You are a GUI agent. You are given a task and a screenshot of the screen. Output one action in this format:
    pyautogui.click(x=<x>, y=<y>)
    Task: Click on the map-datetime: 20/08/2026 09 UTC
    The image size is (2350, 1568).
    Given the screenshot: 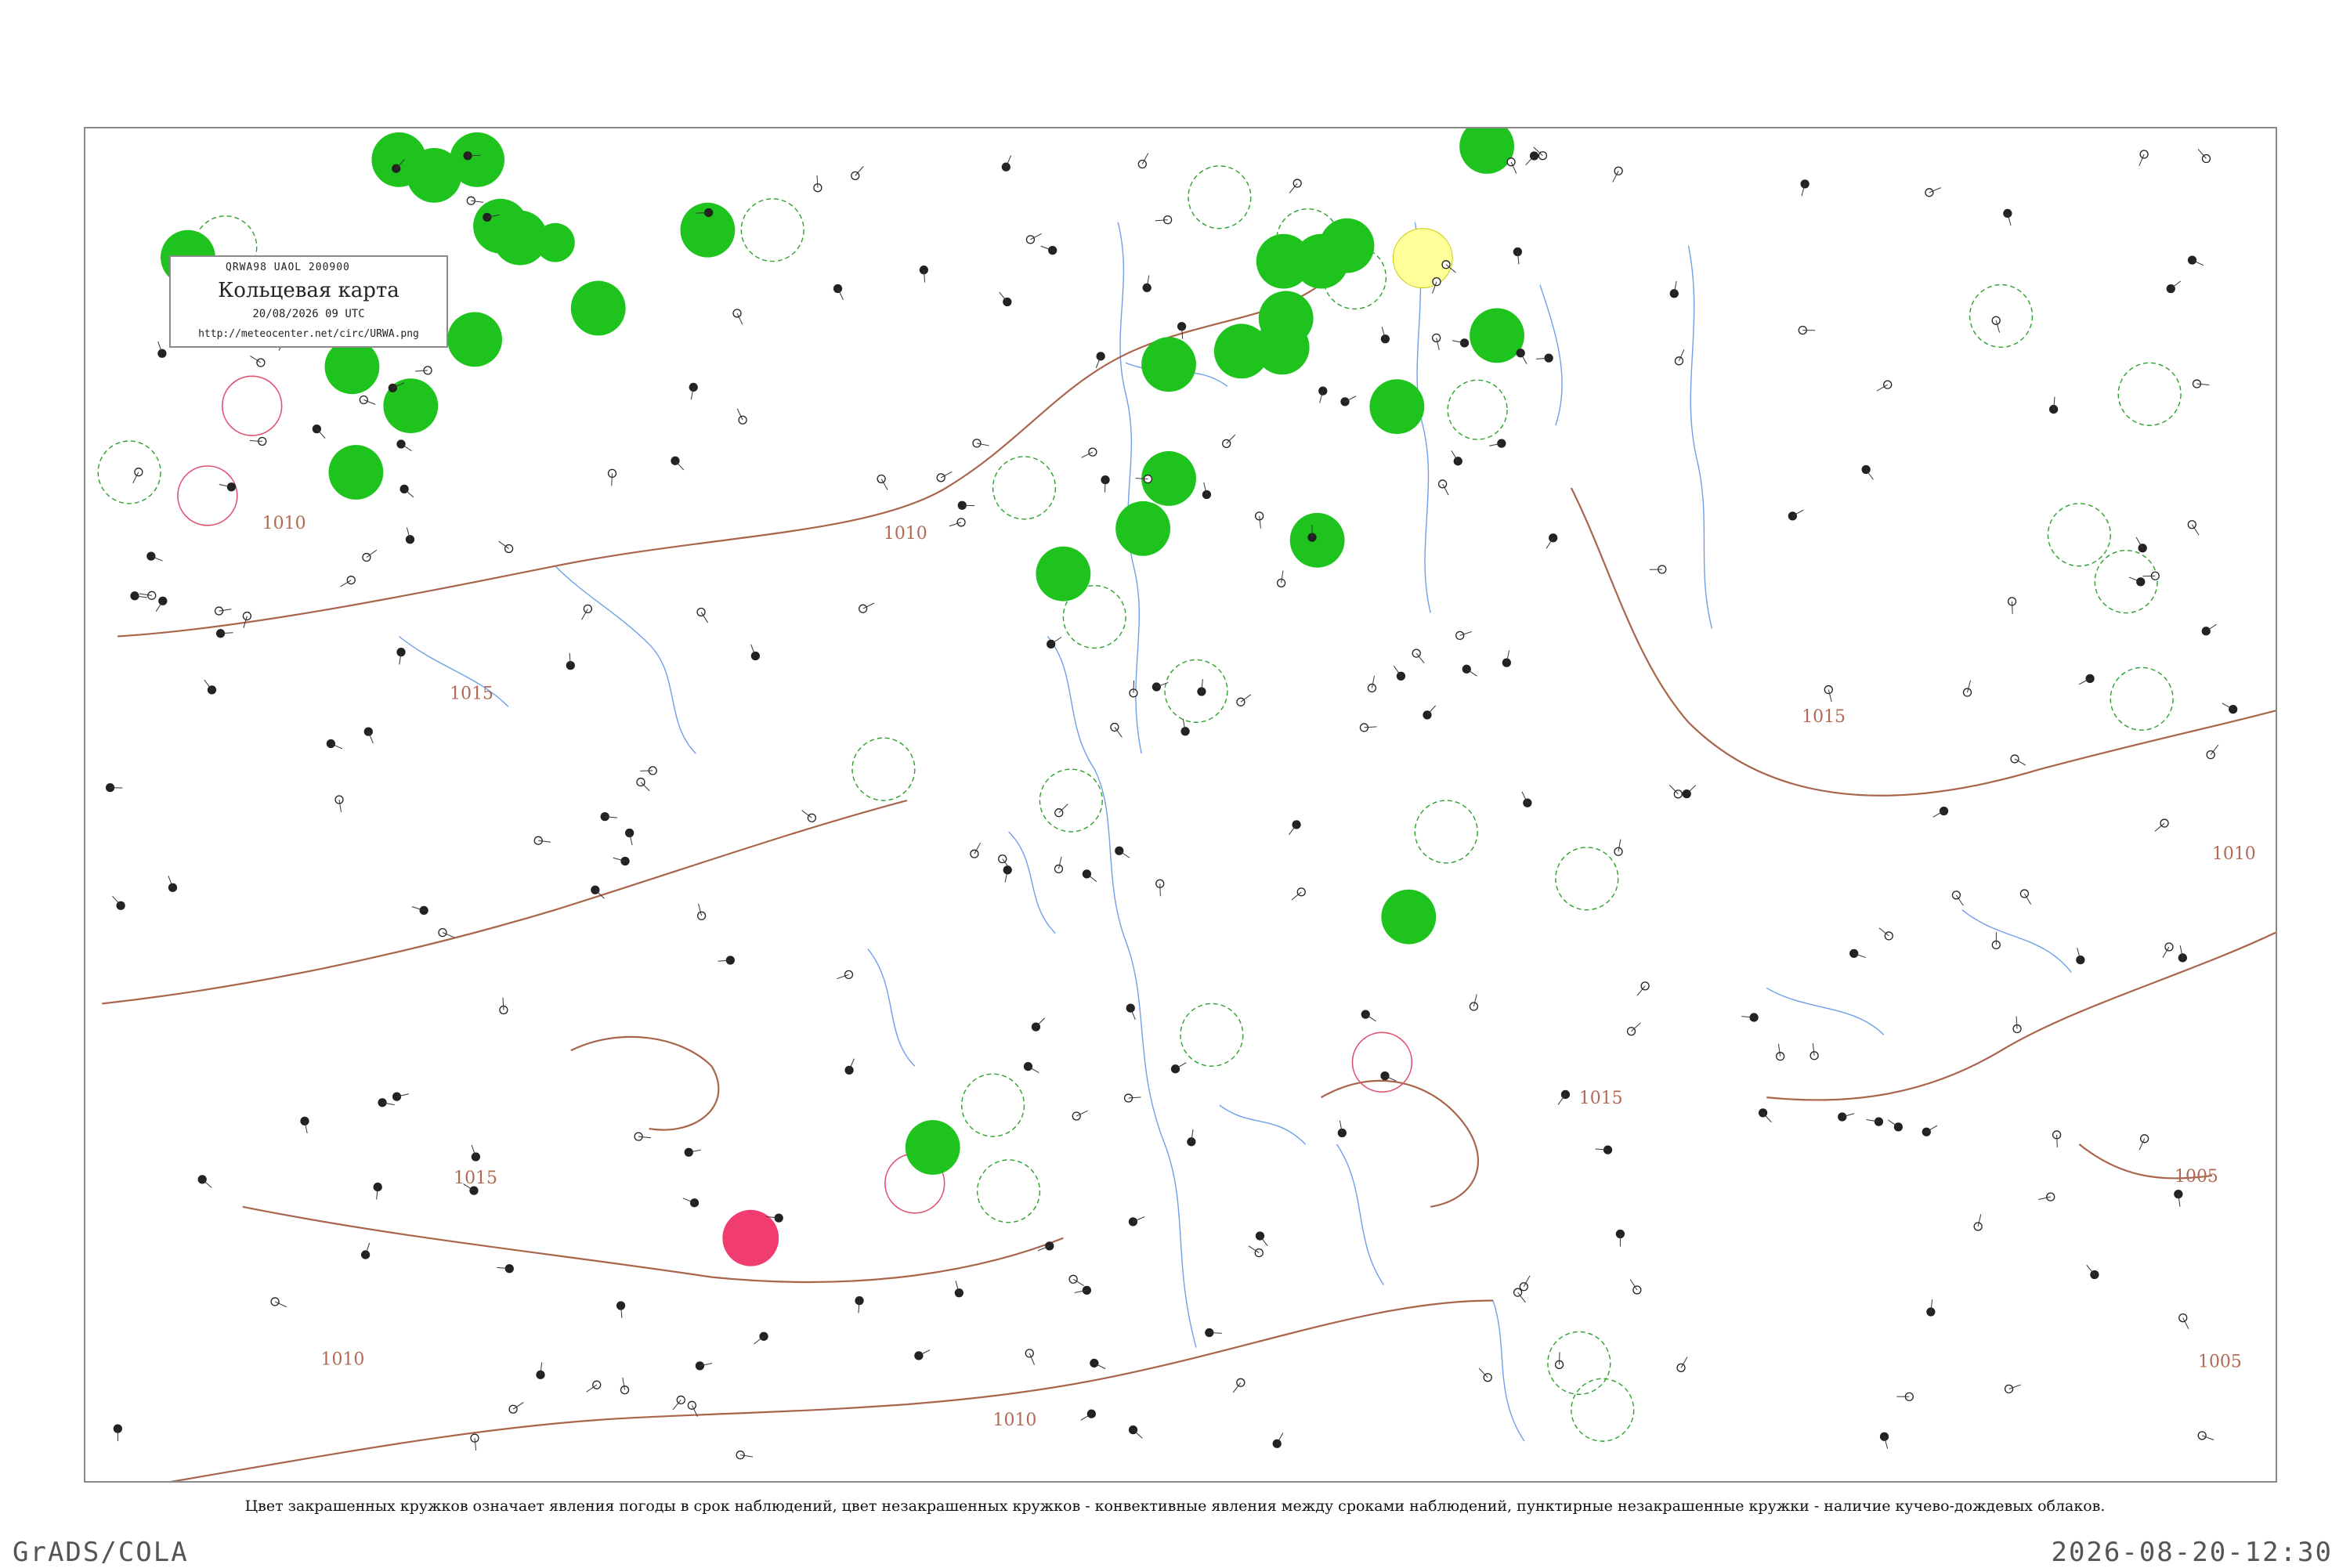 What is the action you would take?
    pyautogui.click(x=308, y=314)
    